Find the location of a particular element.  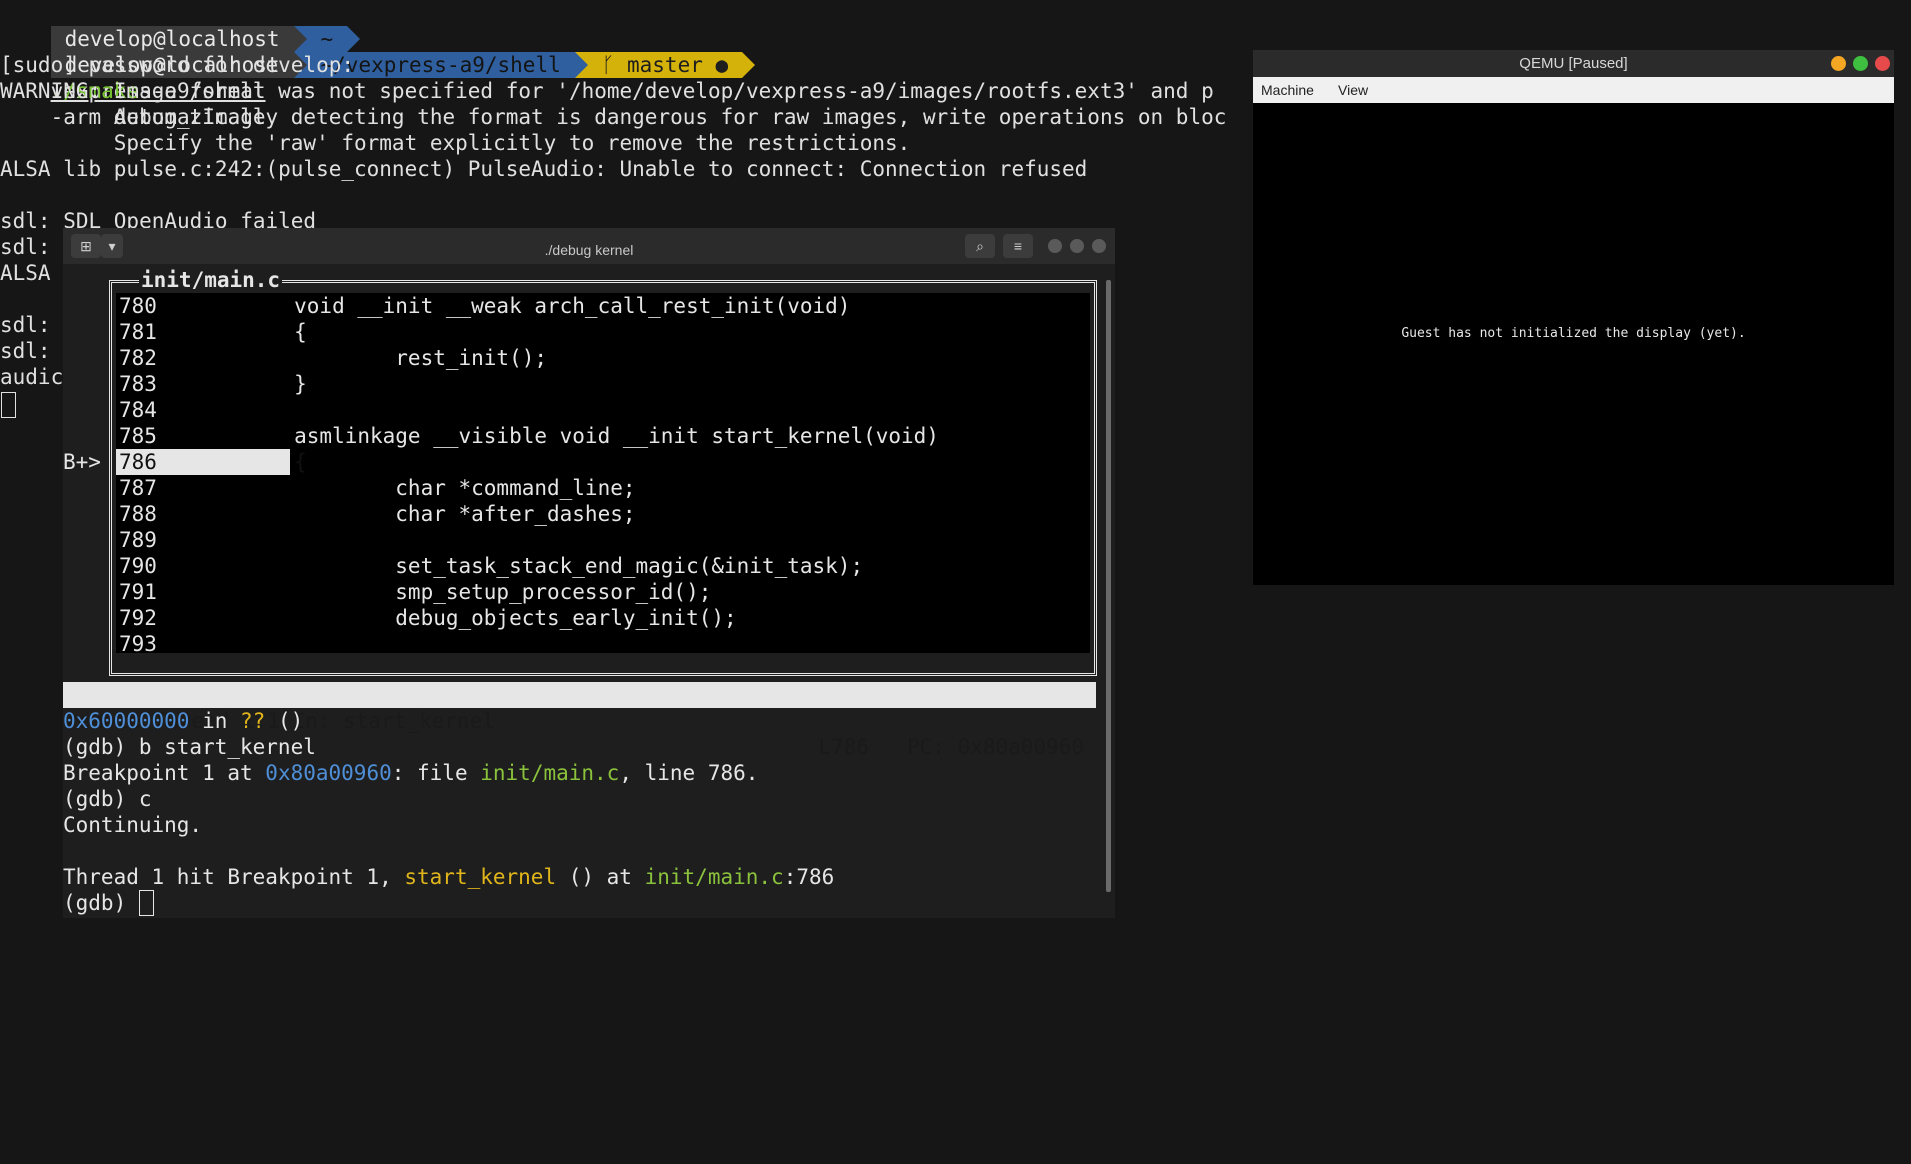

menu-view: View is located at coordinates (1353, 90).